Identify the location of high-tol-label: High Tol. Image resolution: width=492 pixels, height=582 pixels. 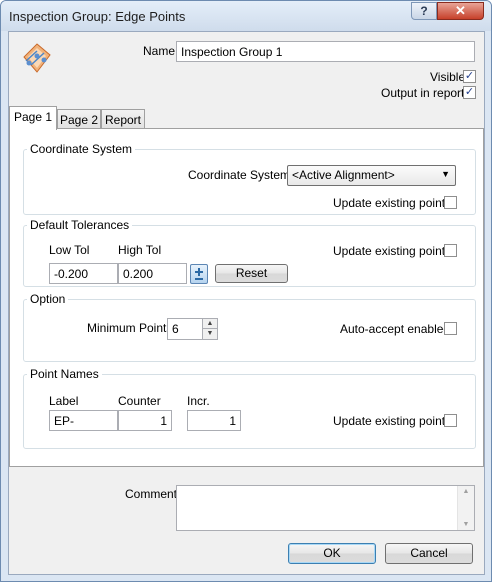
(140, 250).